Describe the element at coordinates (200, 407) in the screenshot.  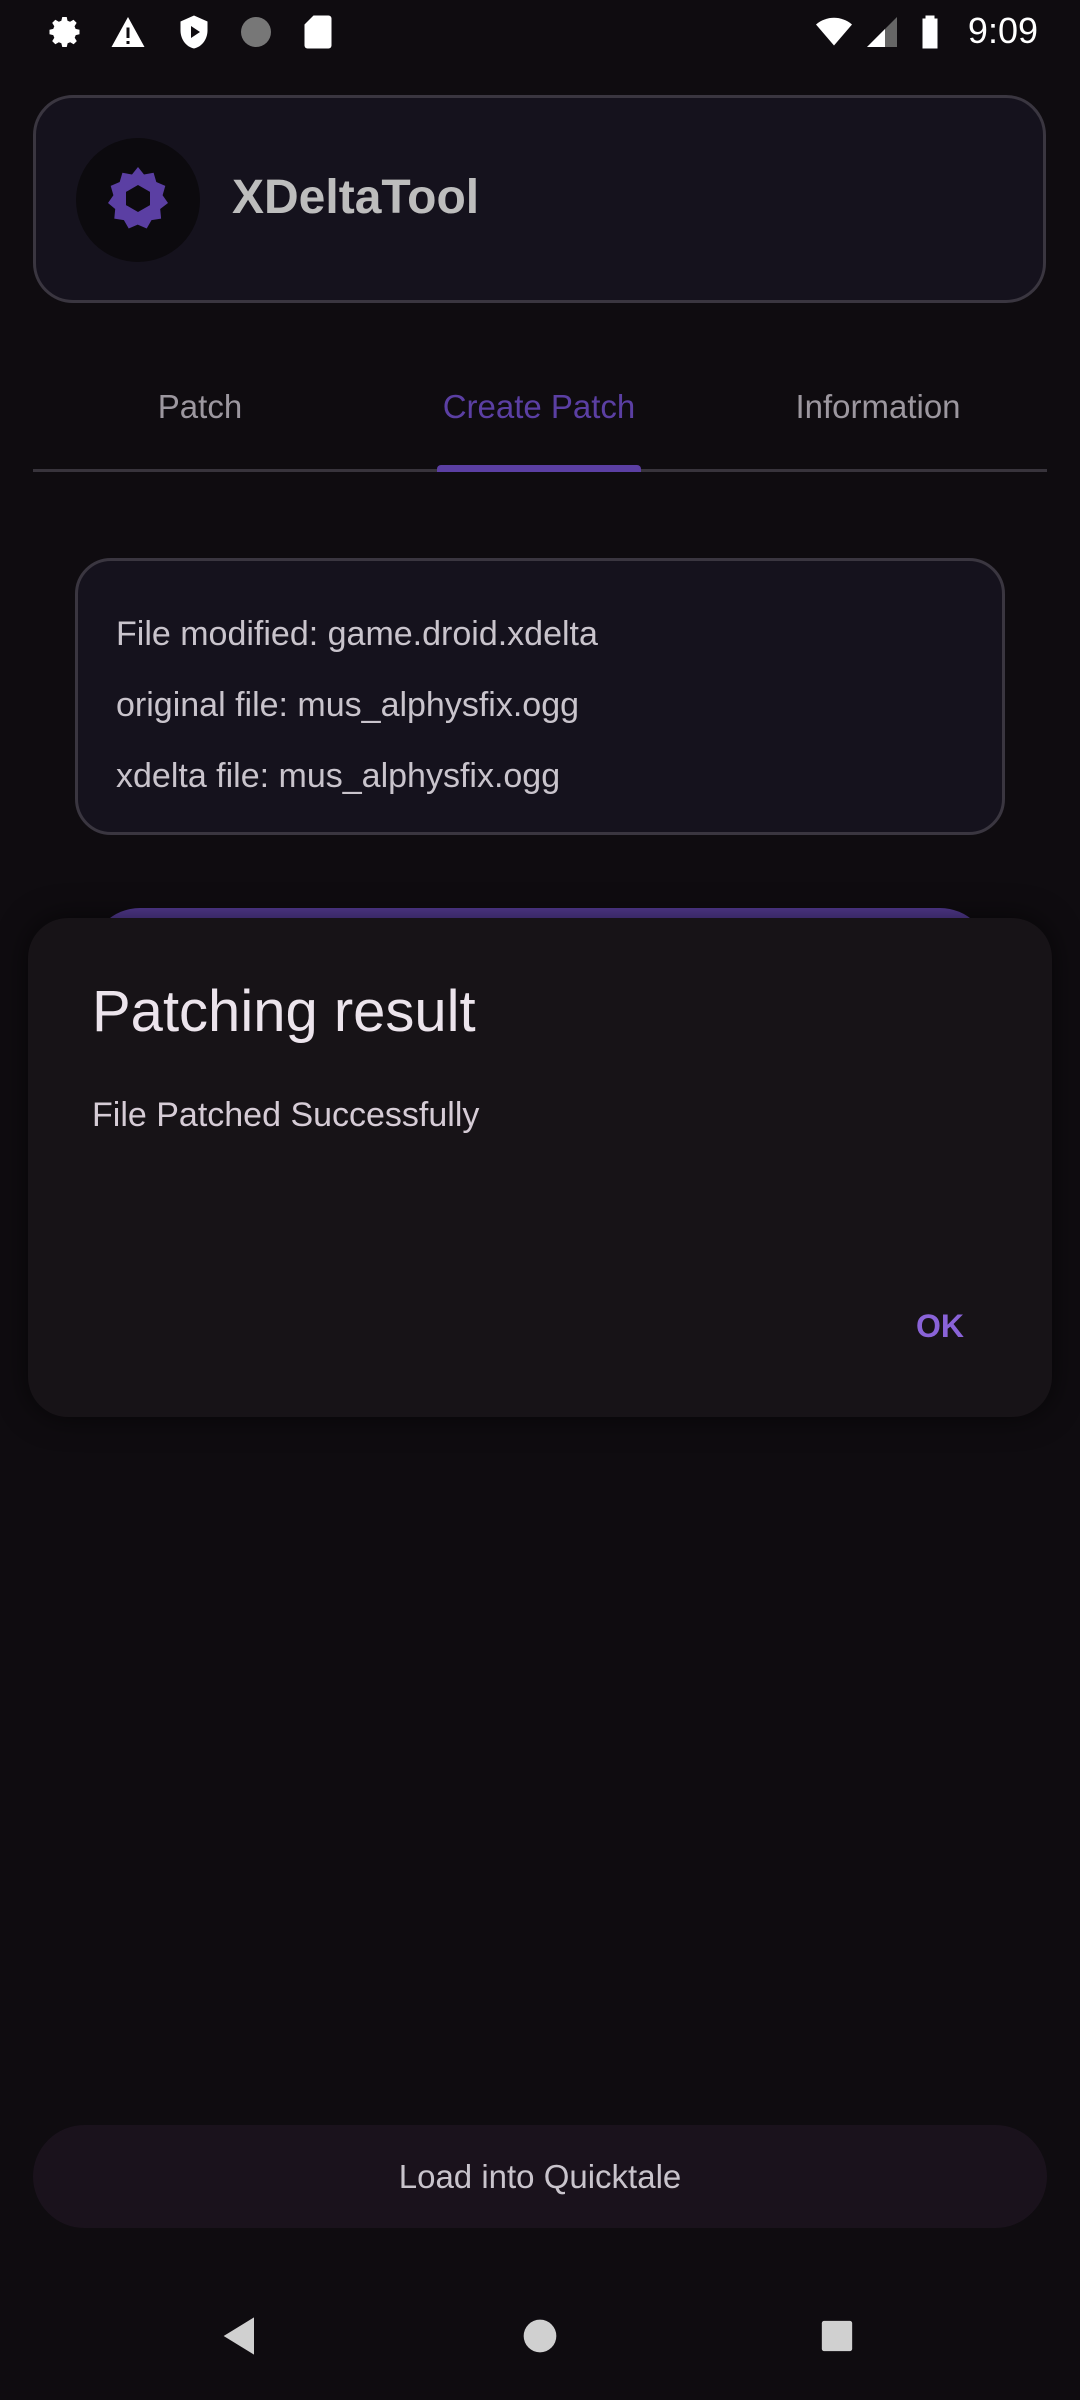
I see `tab-patch: Patch` at that location.